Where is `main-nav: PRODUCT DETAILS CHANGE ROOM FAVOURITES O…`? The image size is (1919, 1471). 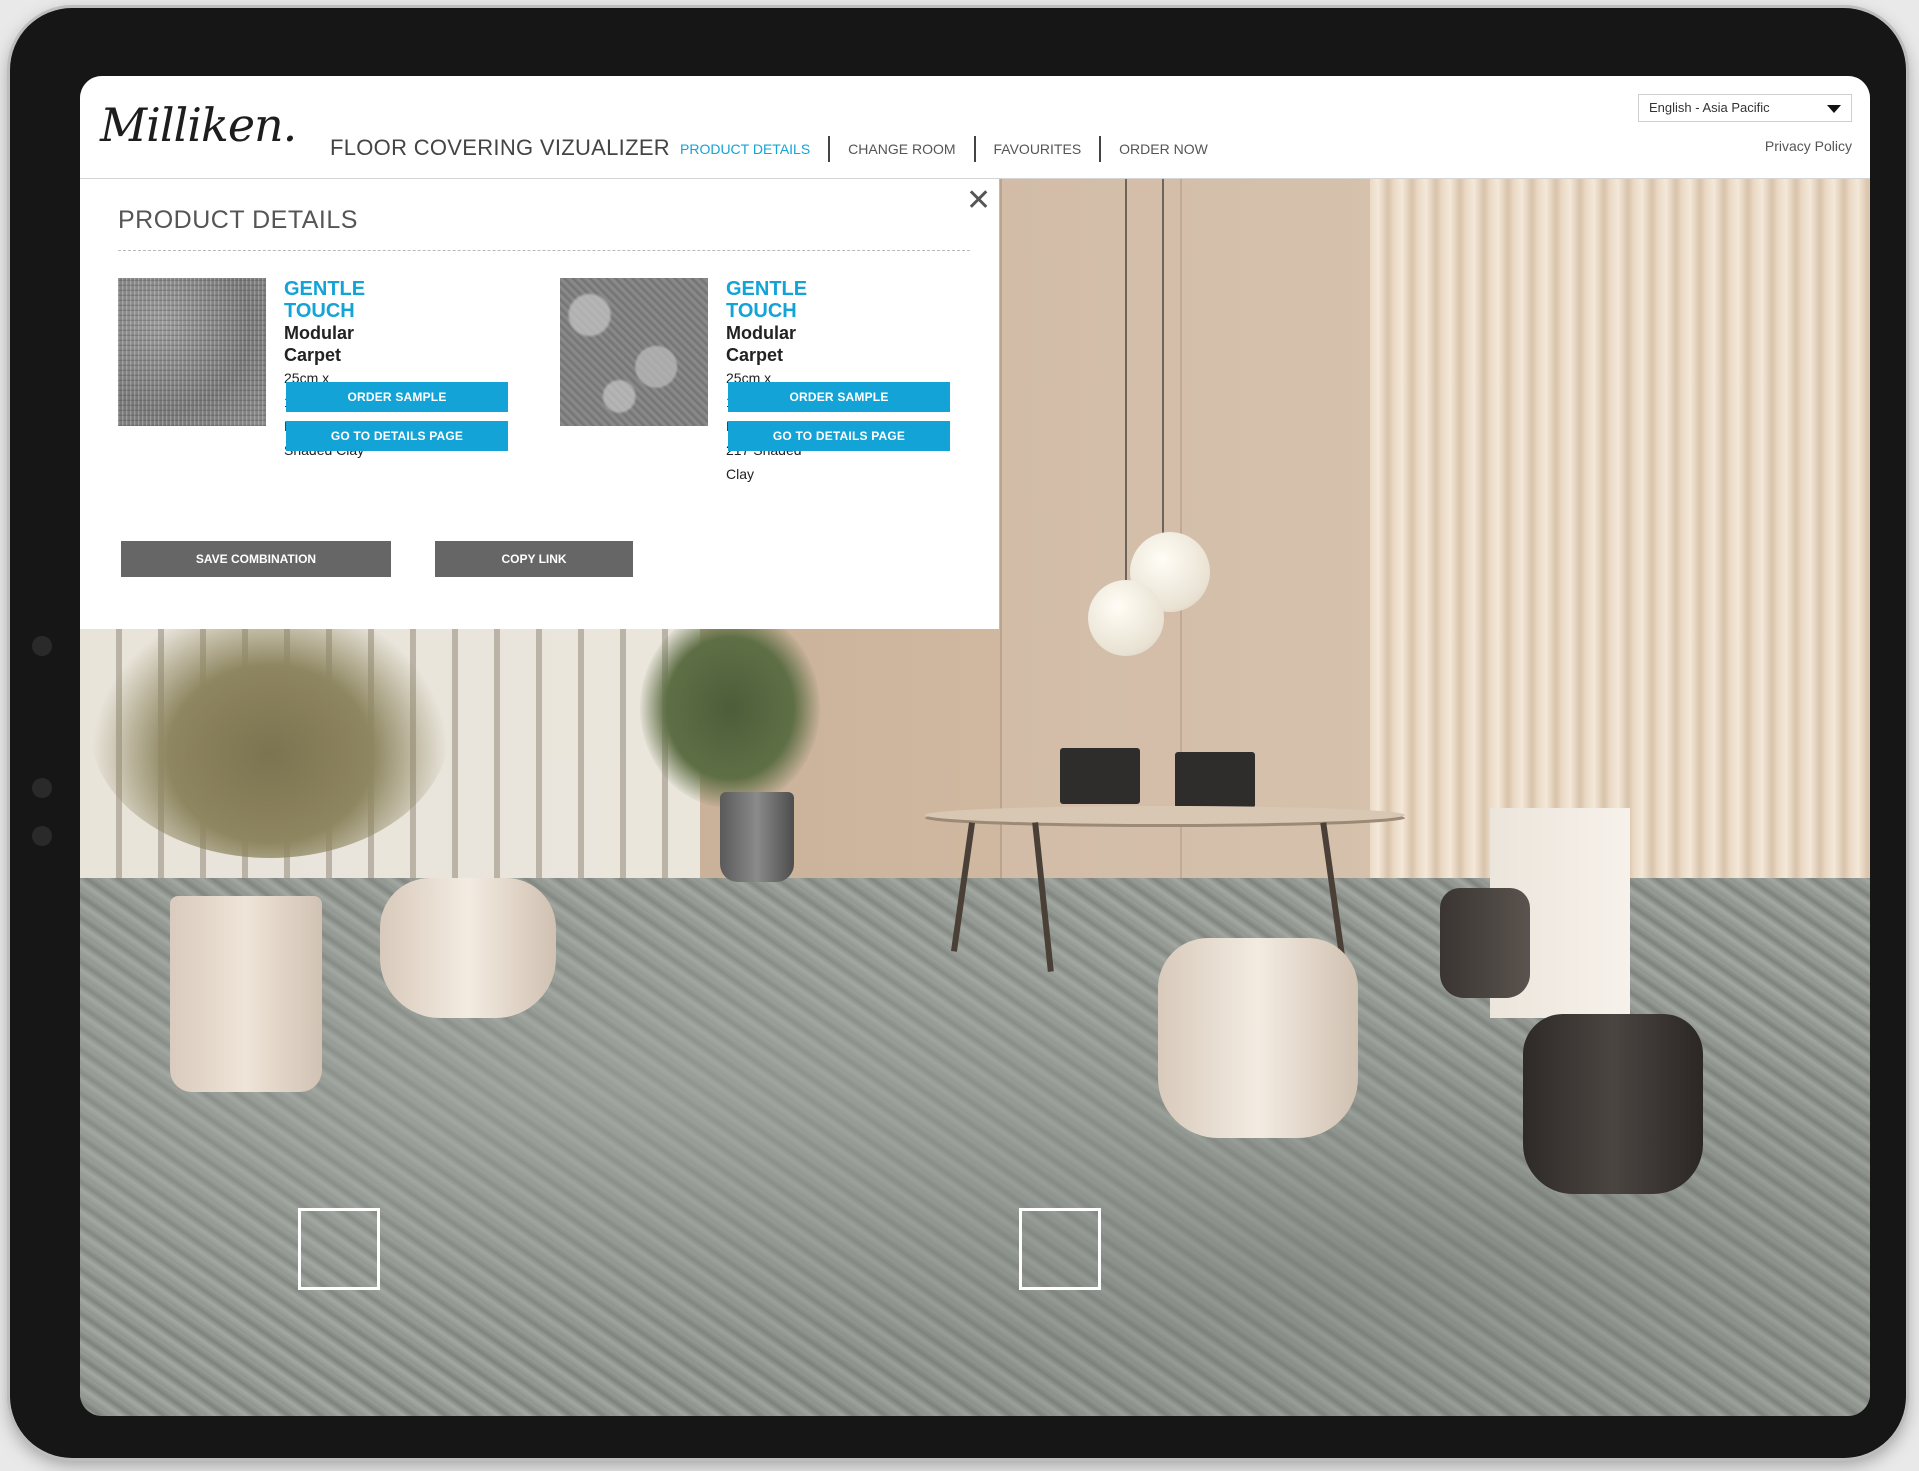
main-nav: PRODUCT DETAILS CHANGE ROOM FAVOURITES O… is located at coordinates (944, 149).